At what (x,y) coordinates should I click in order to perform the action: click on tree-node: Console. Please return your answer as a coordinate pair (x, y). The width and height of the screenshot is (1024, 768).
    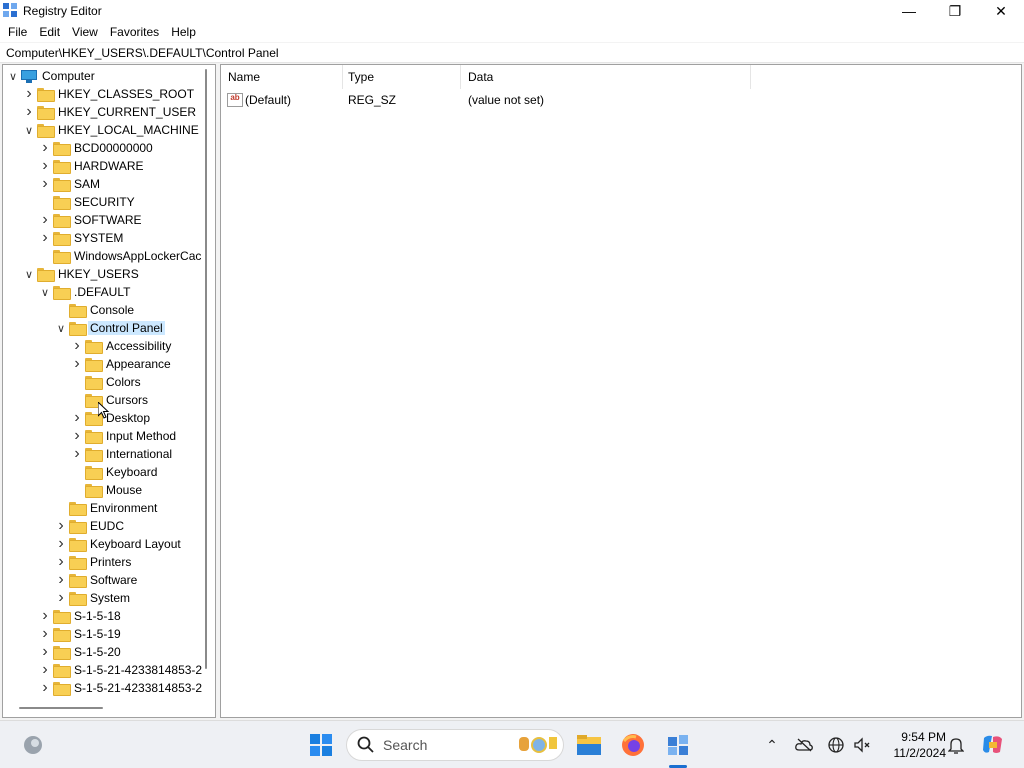
    Looking at the image, I should click on (95, 310).